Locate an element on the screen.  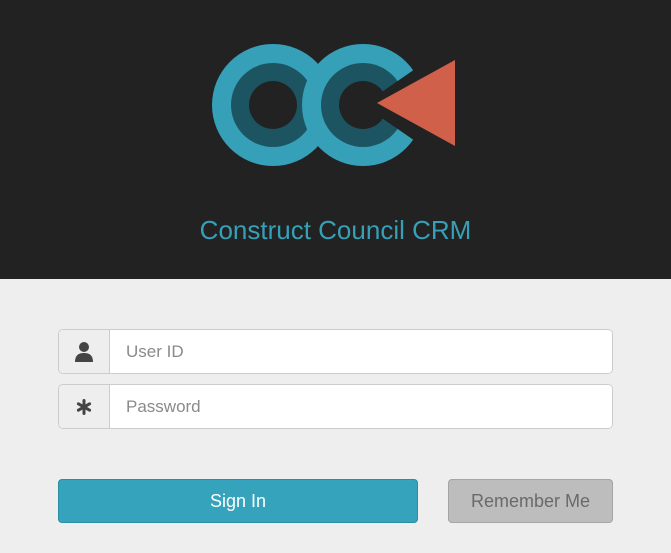
user-id-group is located at coordinates (335, 351).